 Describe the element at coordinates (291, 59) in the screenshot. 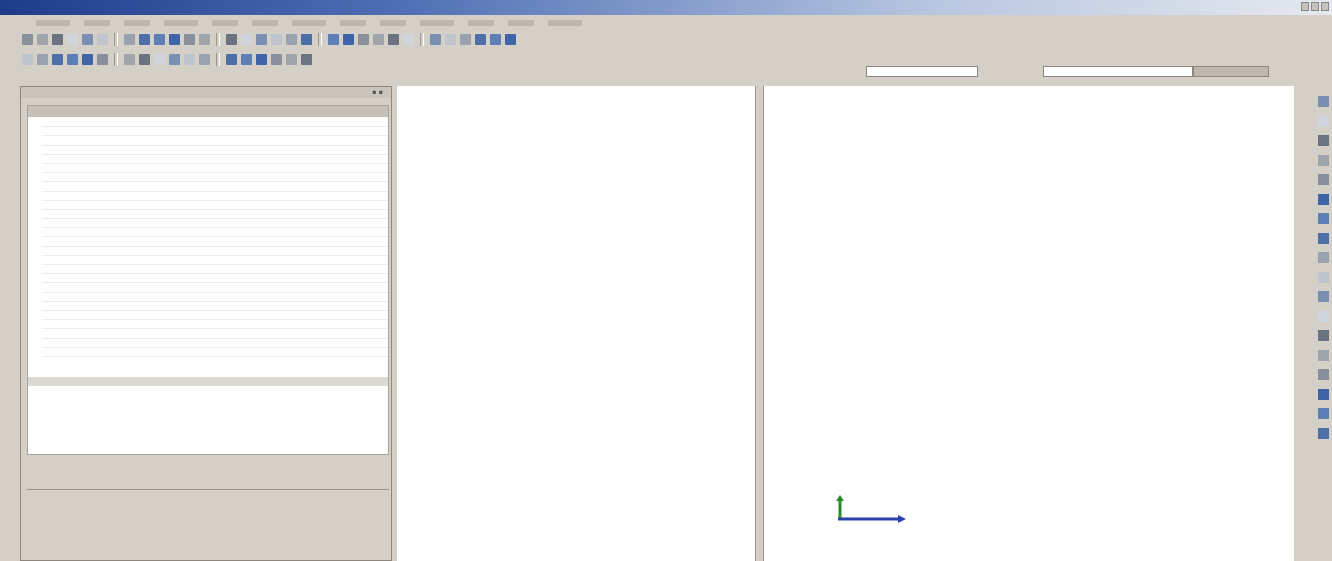

I see `explode-icon` at that location.